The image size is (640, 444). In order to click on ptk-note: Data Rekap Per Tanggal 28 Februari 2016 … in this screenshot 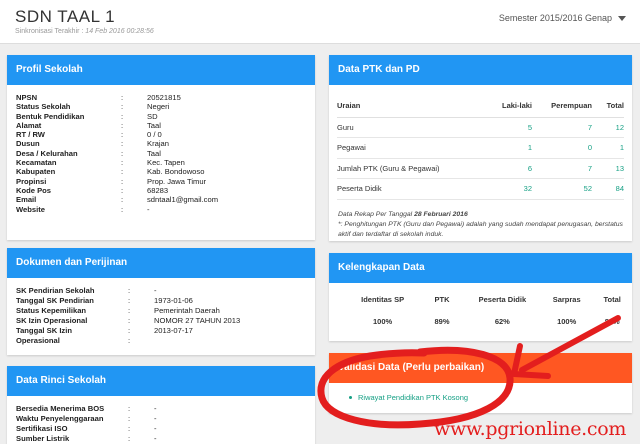, I will do `click(480, 220)`.